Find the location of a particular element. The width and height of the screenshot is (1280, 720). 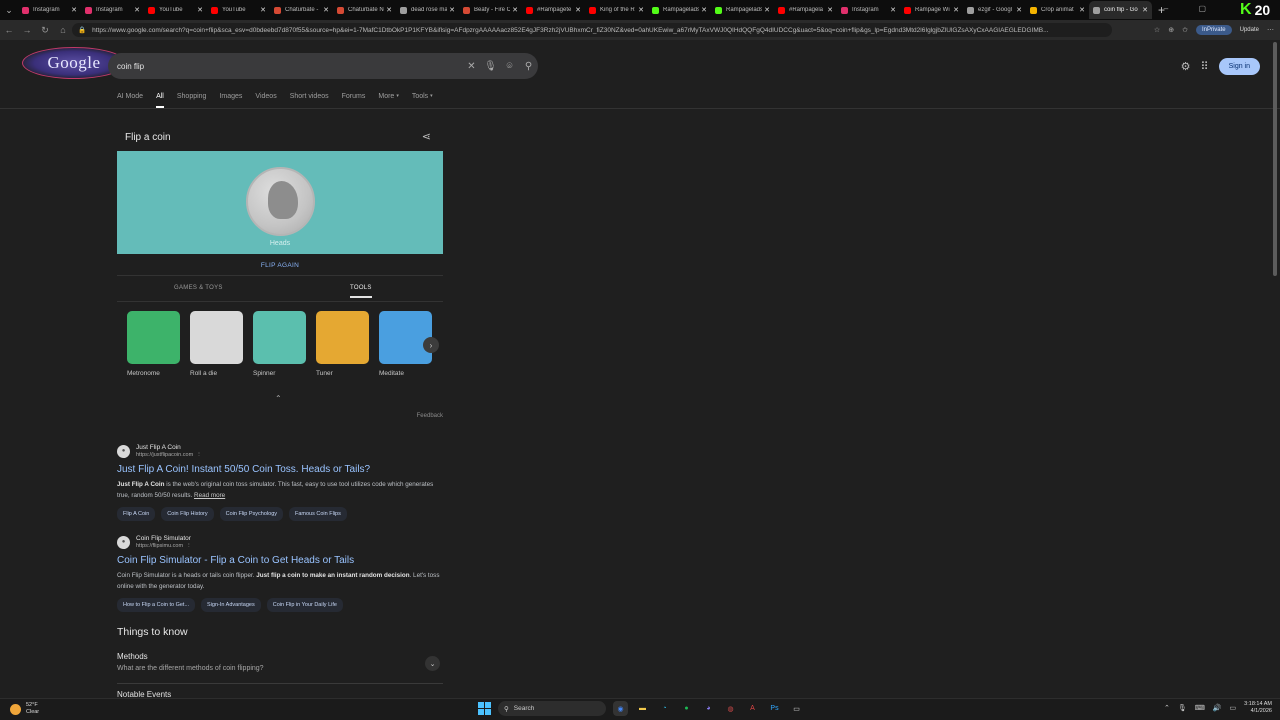

accordion-item-notable-events: Notable Events is located at coordinates (144, 694).